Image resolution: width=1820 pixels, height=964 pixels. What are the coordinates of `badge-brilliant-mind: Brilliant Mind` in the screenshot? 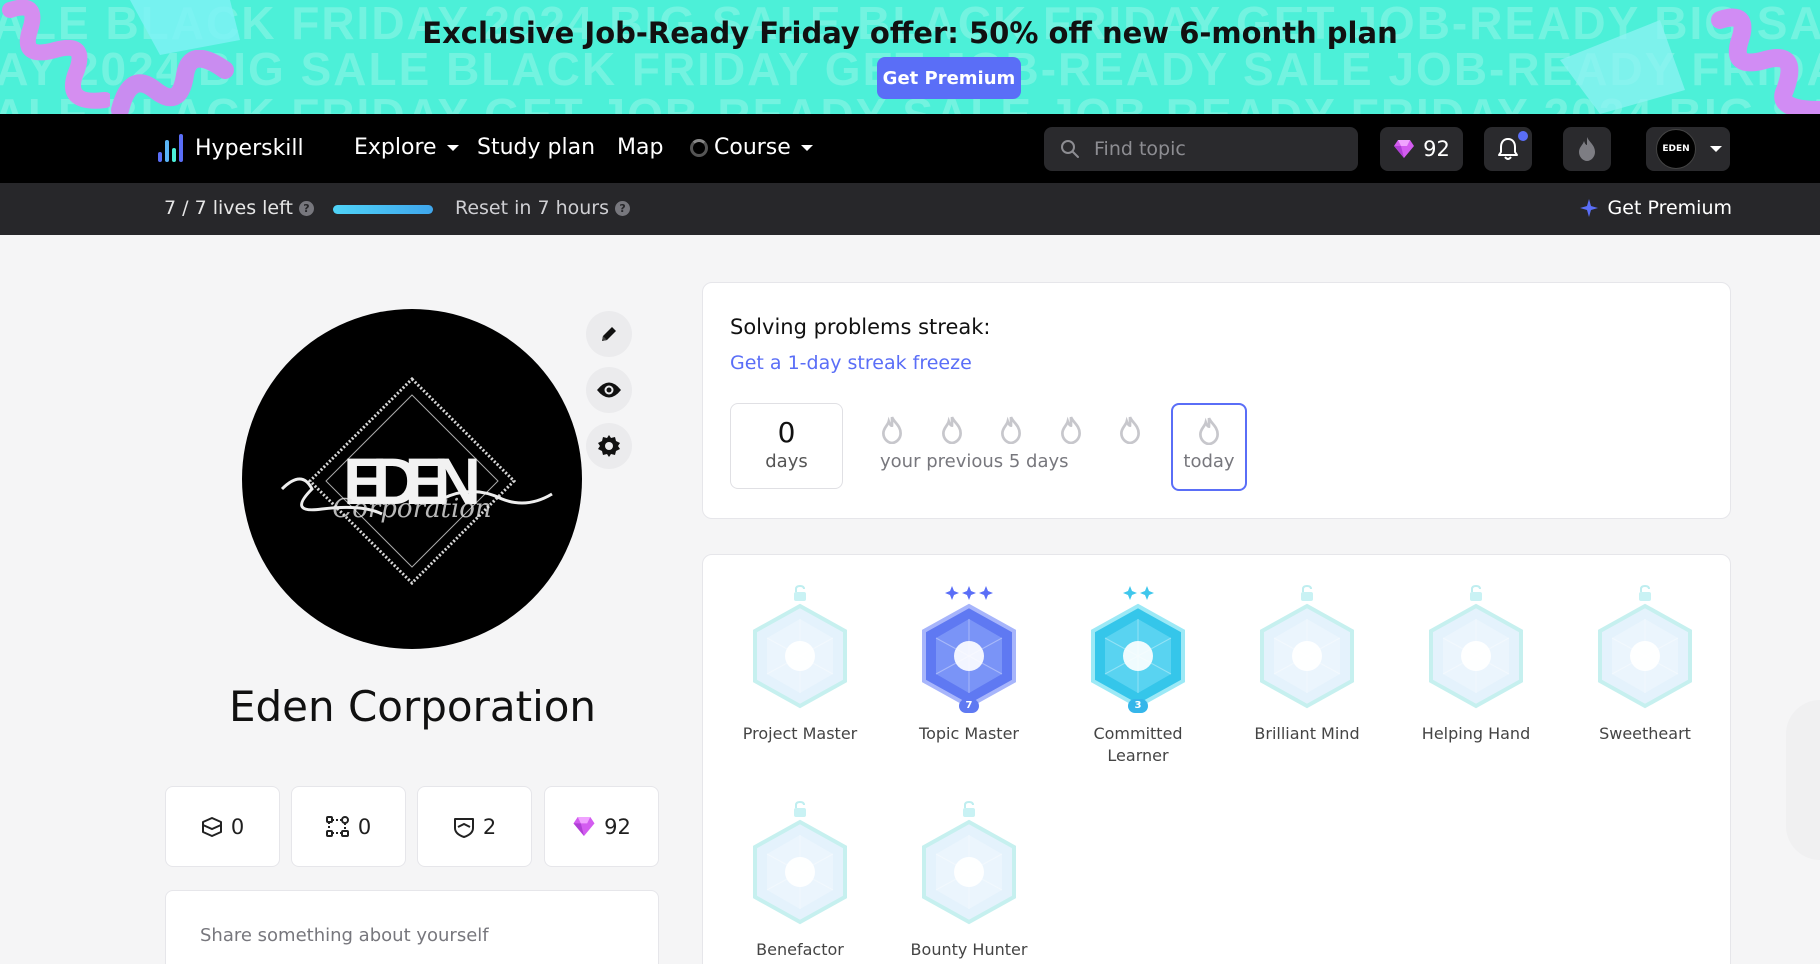 It's located at (1307, 664).